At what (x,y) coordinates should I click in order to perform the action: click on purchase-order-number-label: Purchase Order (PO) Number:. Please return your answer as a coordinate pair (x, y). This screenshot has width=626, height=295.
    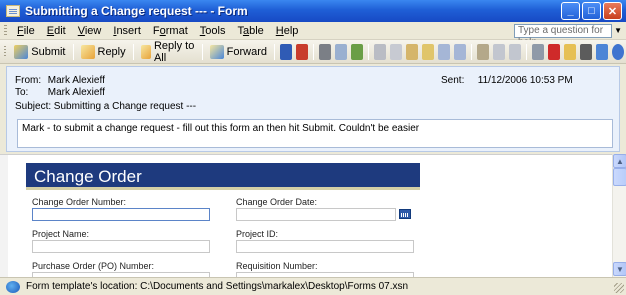
    Looking at the image, I should click on (93, 266).